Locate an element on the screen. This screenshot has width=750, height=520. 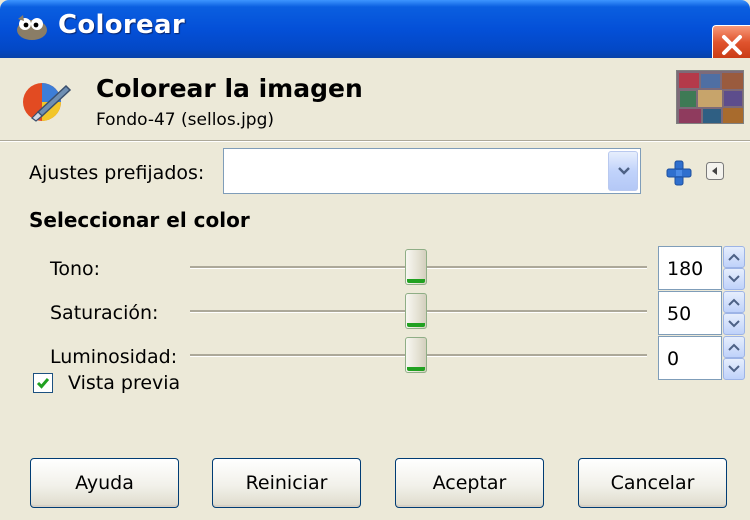
gimp-wilber-icon is located at coordinates (32, 27).